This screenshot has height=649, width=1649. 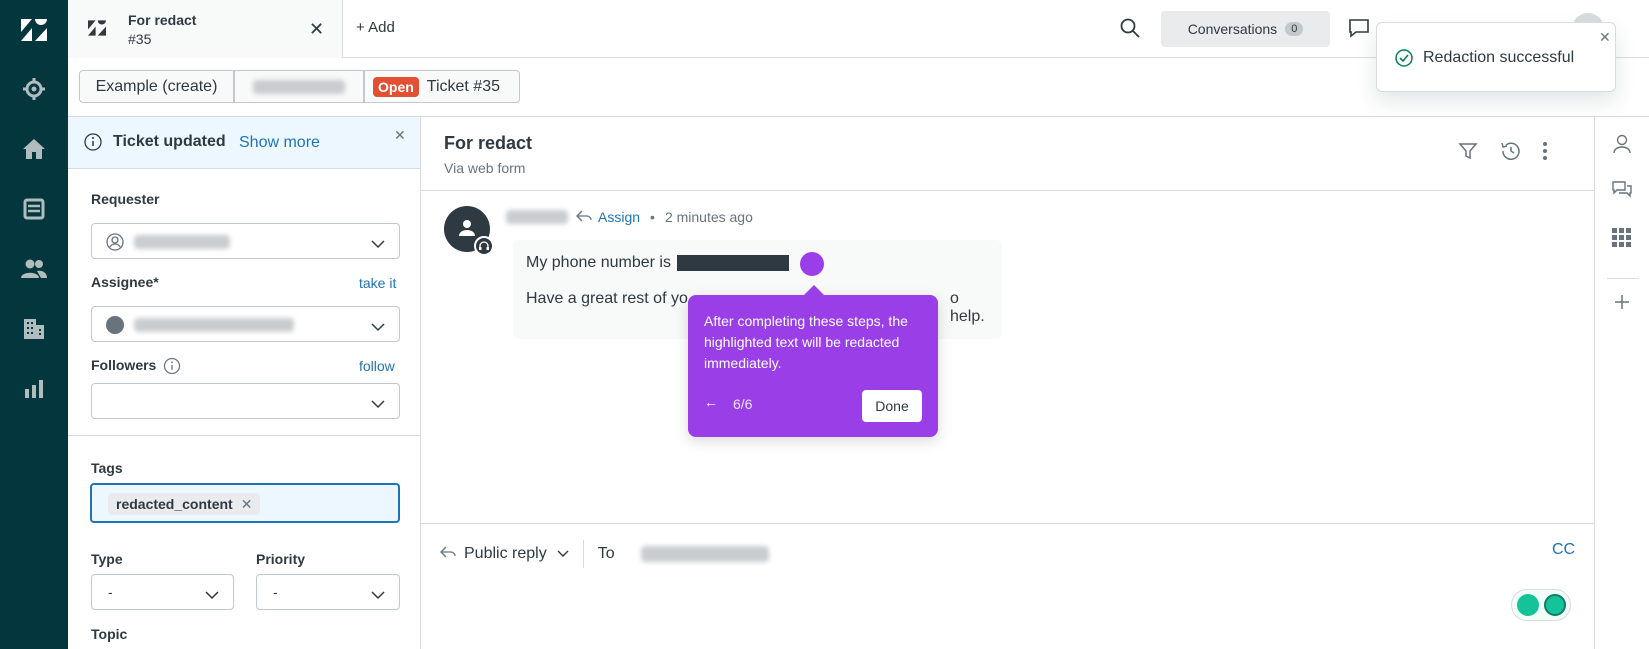 I want to click on status-badge: Open, so click(x=396, y=86).